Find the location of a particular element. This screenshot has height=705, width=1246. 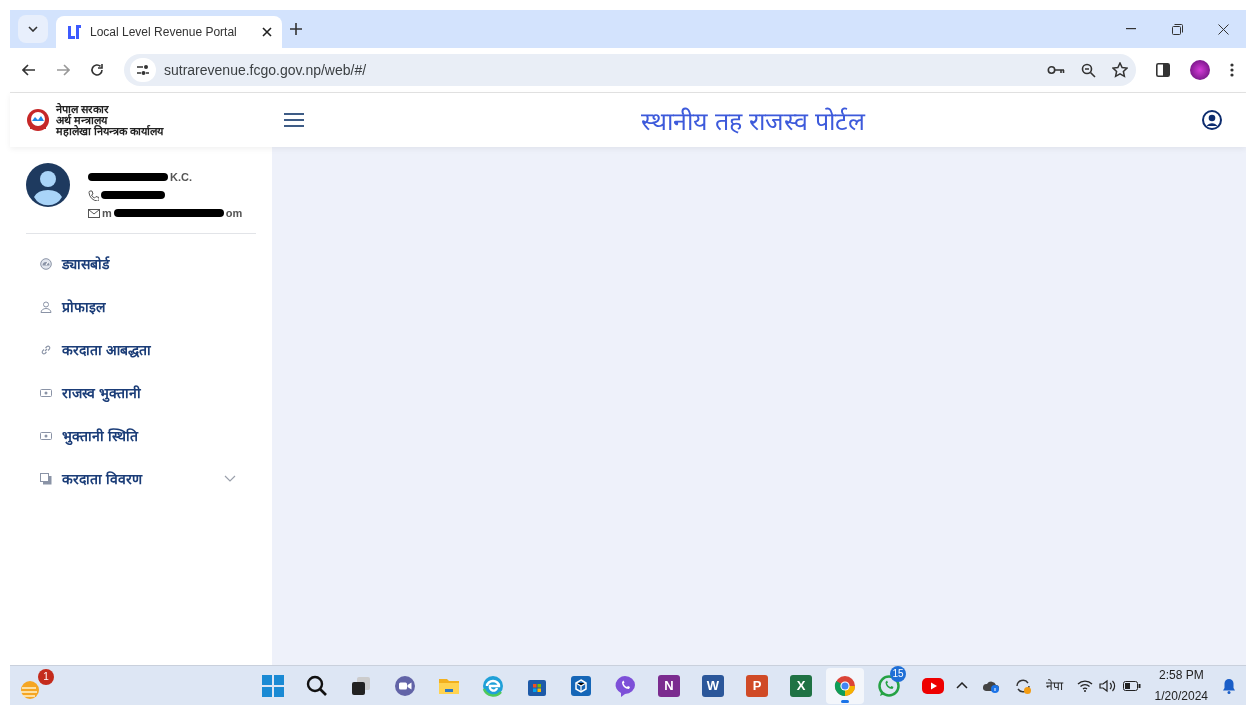

sidebar-menu-item: ड्यासबोर्ड is located at coordinates (141, 263).